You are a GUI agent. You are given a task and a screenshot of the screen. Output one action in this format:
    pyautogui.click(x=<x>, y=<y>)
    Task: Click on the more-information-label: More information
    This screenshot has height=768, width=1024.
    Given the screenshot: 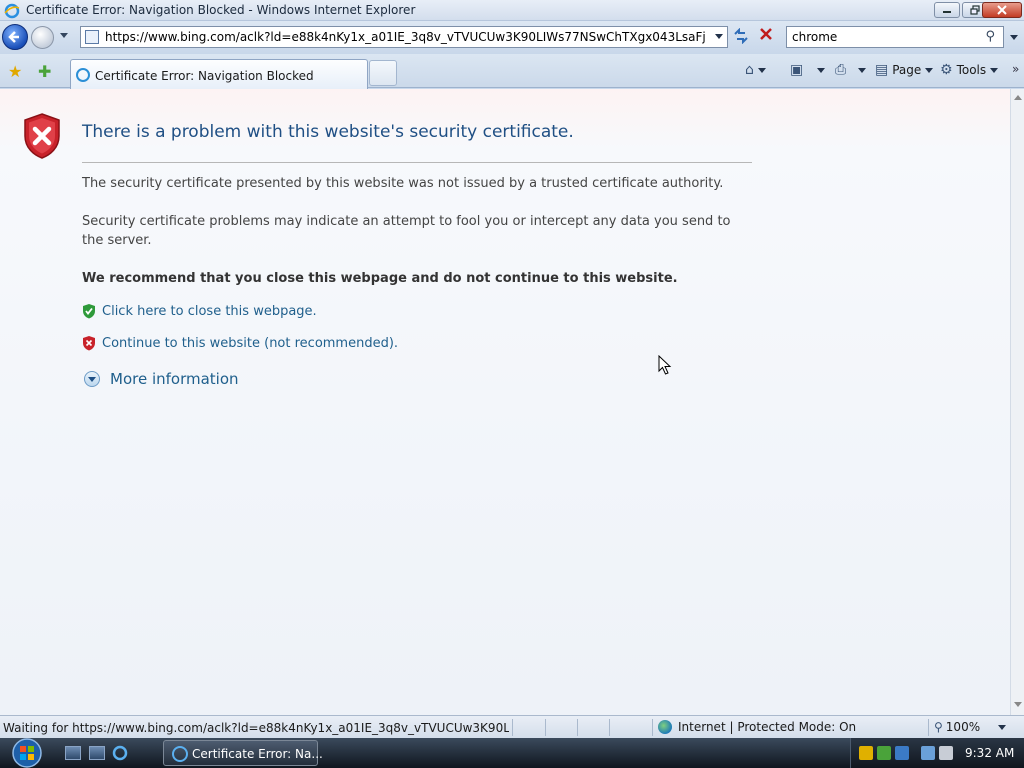 What is the action you would take?
    pyautogui.click(x=174, y=379)
    